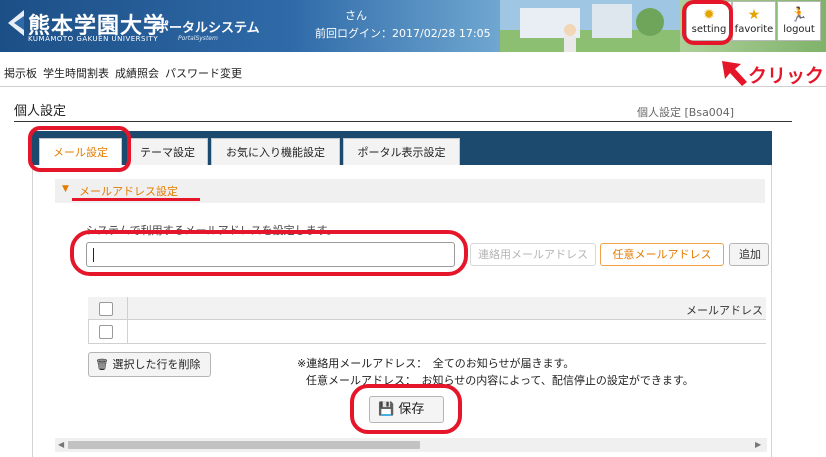 The width and height of the screenshot is (826, 457). Describe the element at coordinates (707, 22) in the screenshot. I see `setting-highlight-ring` at that location.